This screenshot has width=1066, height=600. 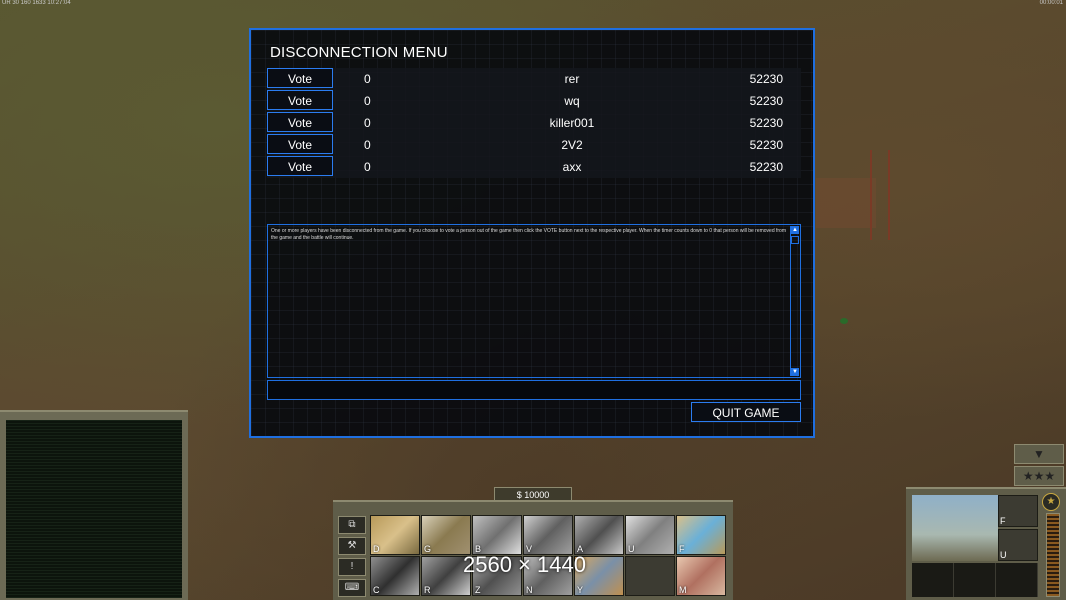 I want to click on player-name: killer001, so click(x=572, y=123).